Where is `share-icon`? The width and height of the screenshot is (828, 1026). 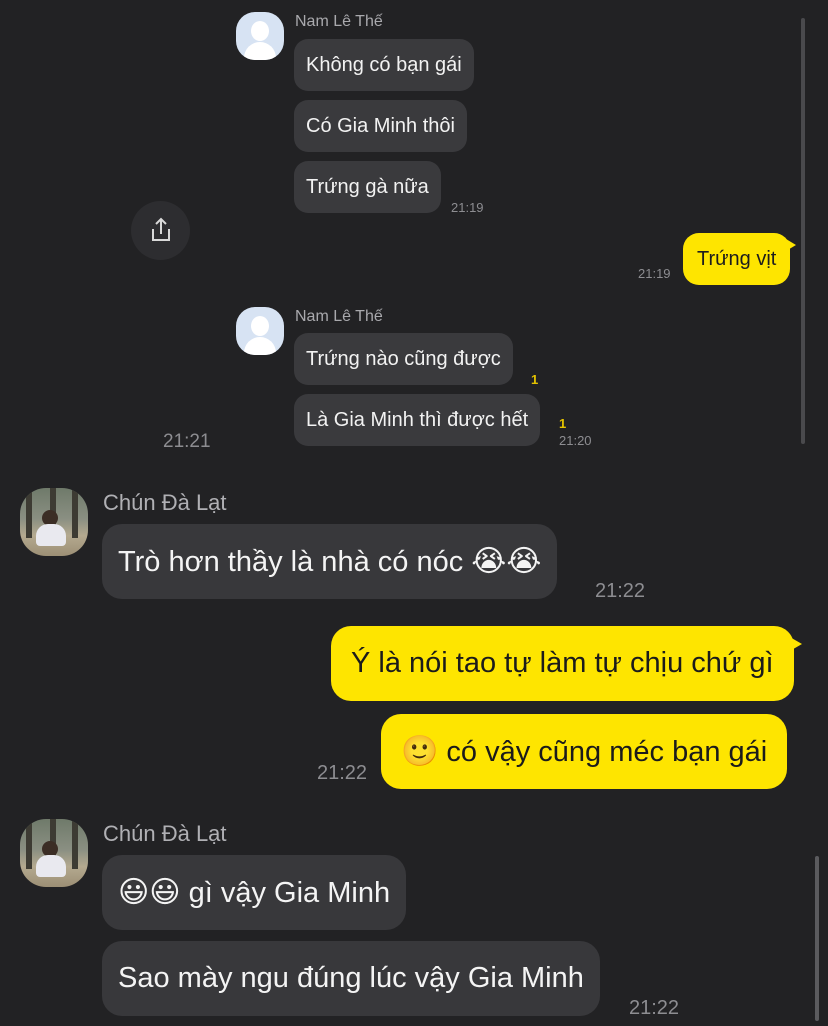 share-icon is located at coordinates (161, 229).